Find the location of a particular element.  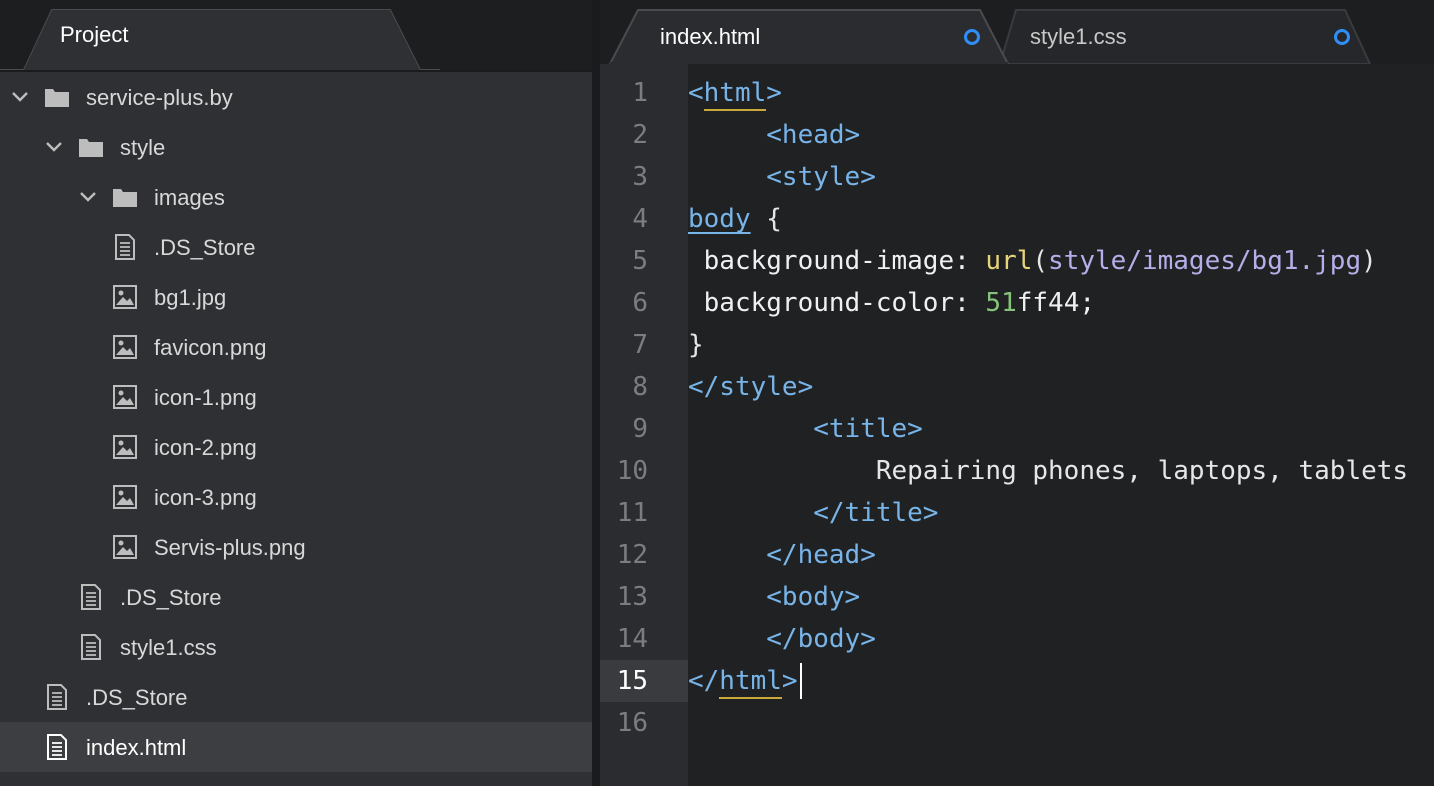

line-number: 2 is located at coordinates (640, 135).